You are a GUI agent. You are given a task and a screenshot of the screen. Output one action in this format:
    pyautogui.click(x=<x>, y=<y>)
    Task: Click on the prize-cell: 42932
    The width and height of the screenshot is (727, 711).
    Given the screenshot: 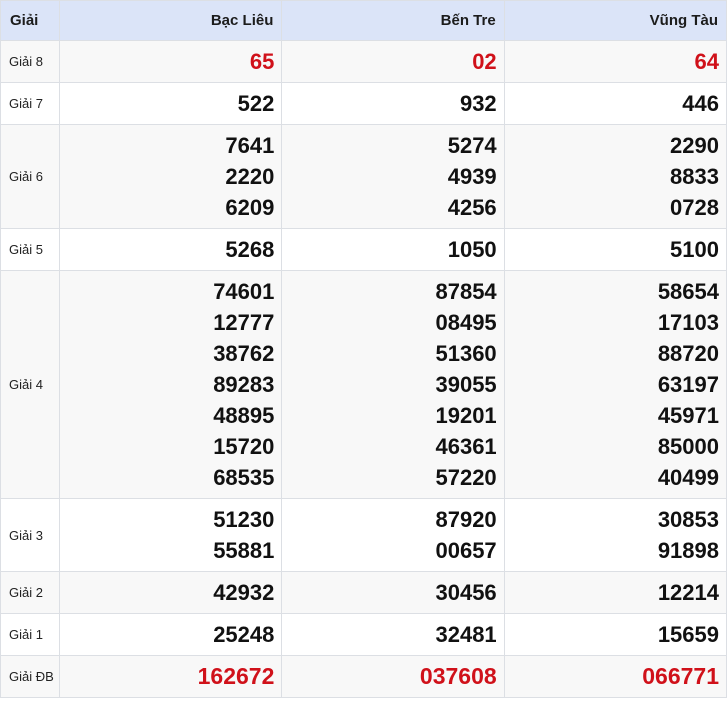 What is the action you would take?
    pyautogui.click(x=171, y=592)
    